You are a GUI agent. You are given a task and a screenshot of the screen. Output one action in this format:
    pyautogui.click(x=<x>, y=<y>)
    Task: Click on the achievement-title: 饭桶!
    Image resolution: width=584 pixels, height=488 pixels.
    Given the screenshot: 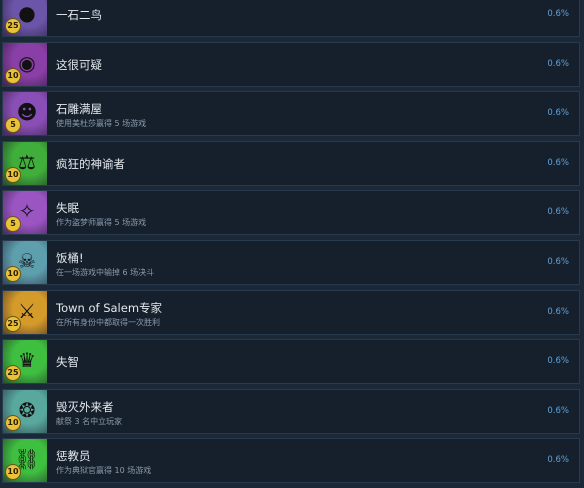 What is the action you would take?
    pyautogui.click(x=70, y=257)
    